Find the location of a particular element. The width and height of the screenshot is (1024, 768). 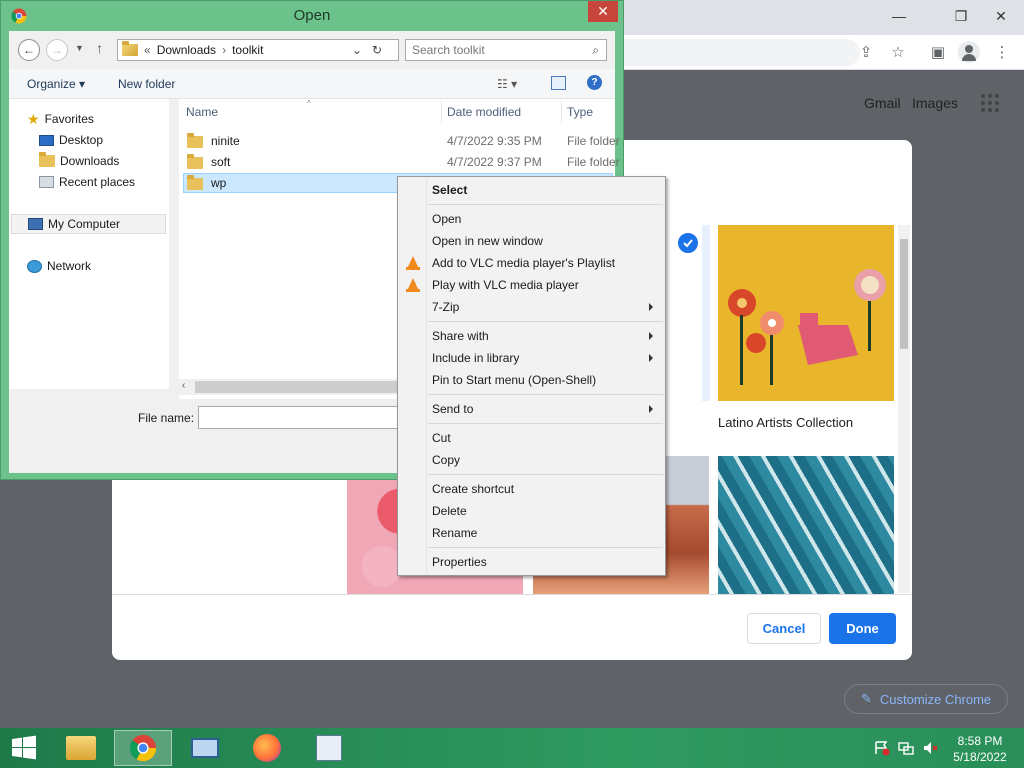

network-tray-icon is located at coordinates (906, 748).